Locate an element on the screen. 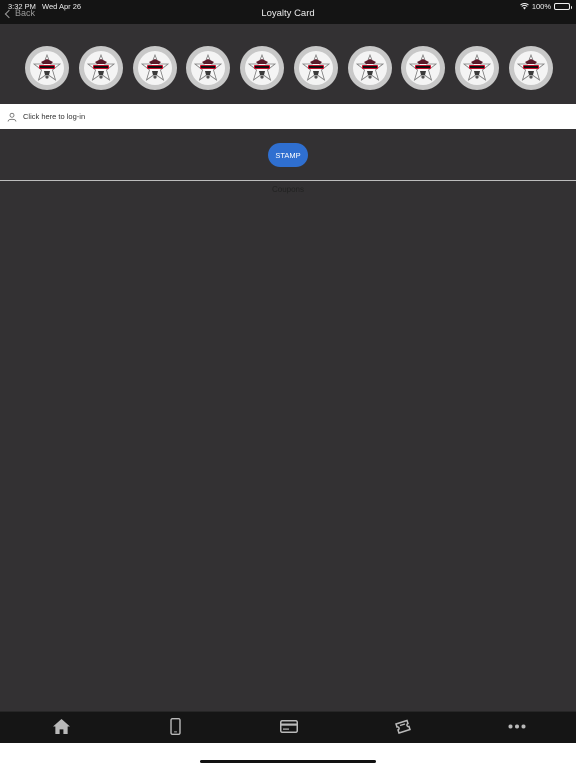 Image resolution: width=576 pixels, height=768 pixels. tab-more is located at coordinates (517, 726).